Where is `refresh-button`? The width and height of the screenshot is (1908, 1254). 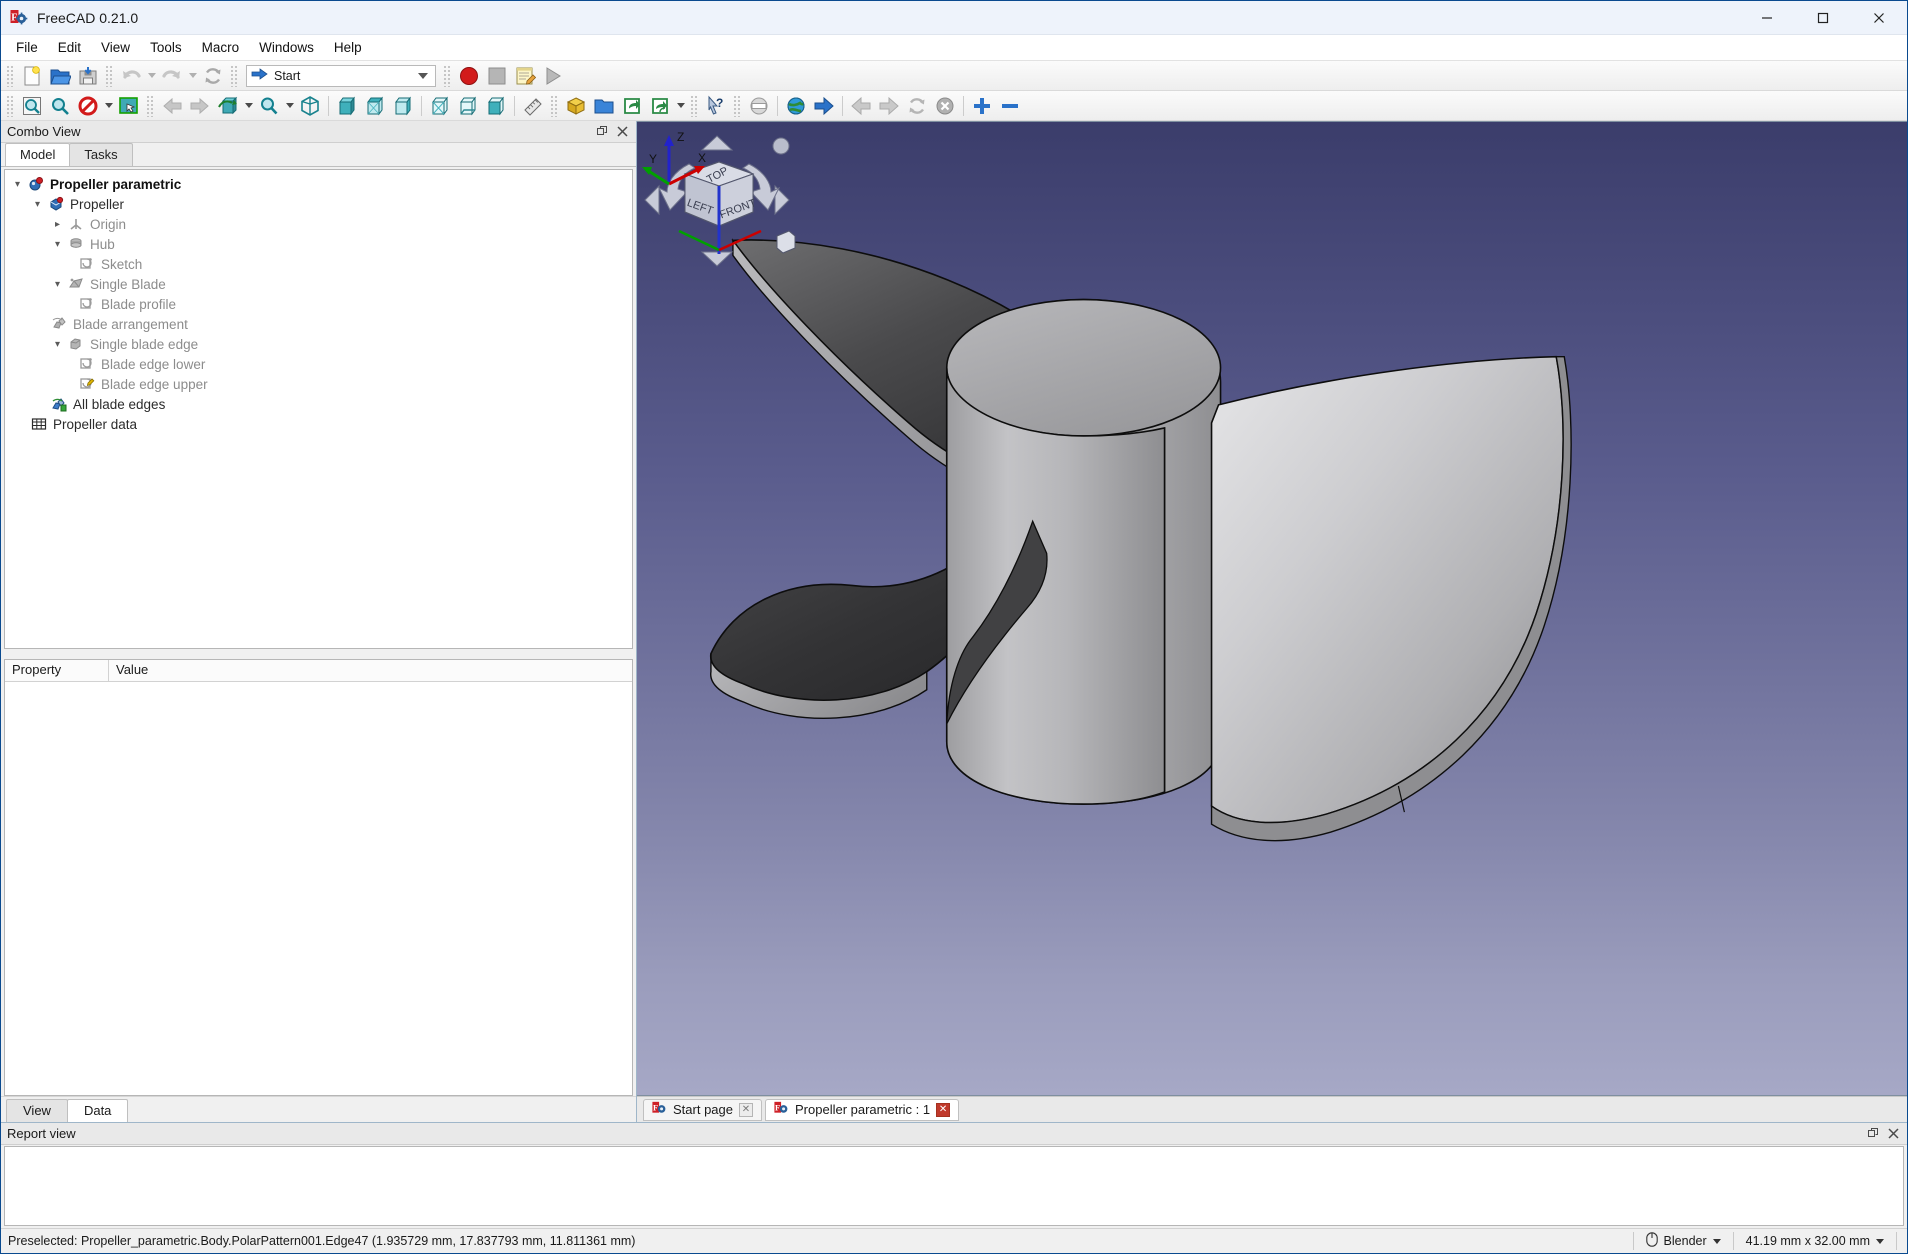 refresh-button is located at coordinates (213, 76).